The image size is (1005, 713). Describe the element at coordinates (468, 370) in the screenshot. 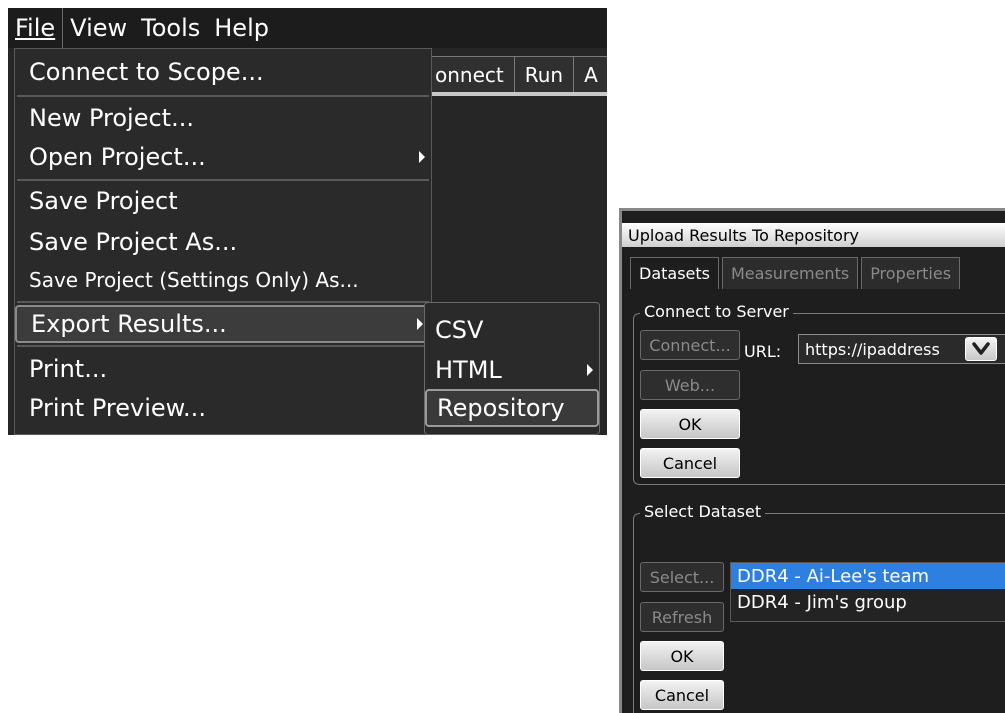

I see `submenu-item-label: HTML` at that location.